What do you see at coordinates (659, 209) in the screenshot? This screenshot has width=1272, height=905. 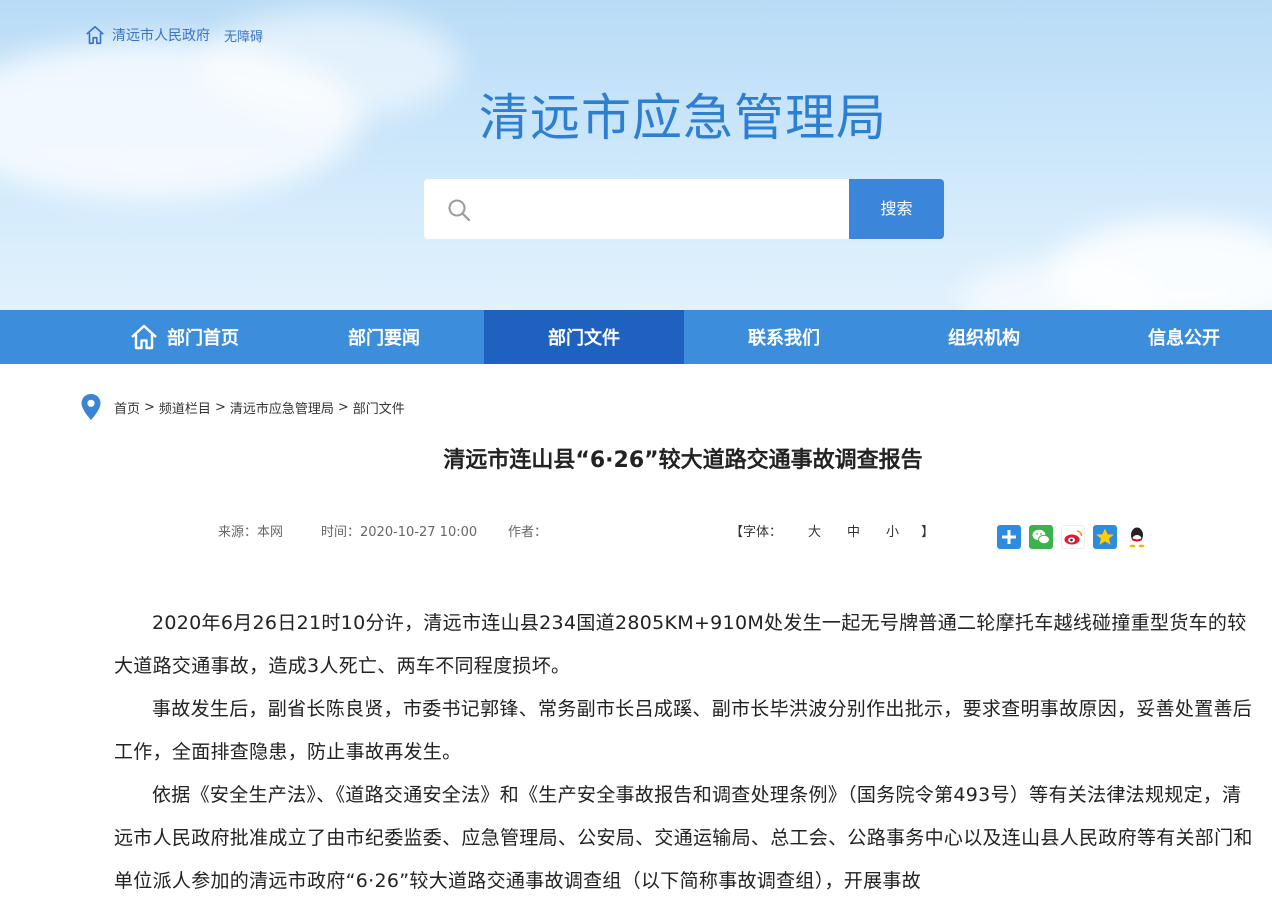 I see `search-input` at bounding box center [659, 209].